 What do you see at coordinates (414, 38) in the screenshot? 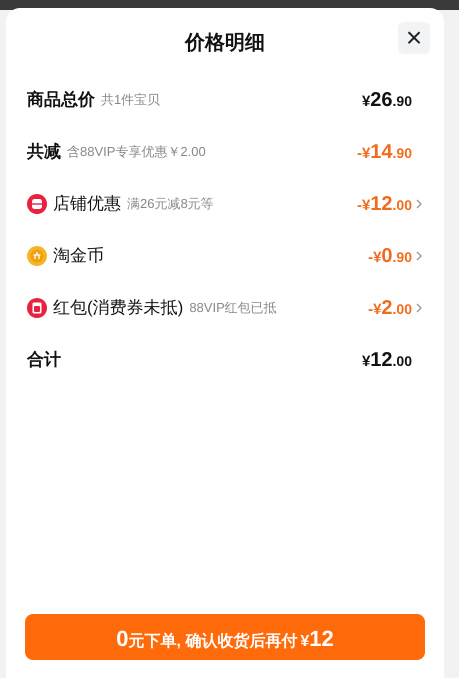
I see `close-button: ×` at bounding box center [414, 38].